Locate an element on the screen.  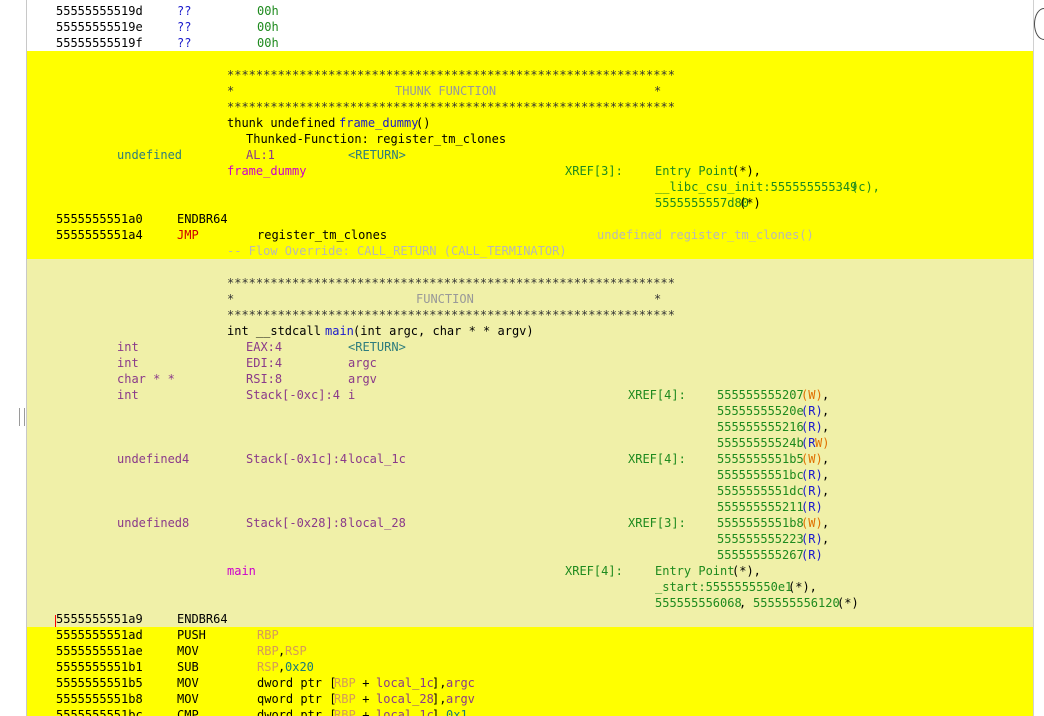
listing-token-xref-addr: 5555555557d80 is located at coordinates (702, 203).